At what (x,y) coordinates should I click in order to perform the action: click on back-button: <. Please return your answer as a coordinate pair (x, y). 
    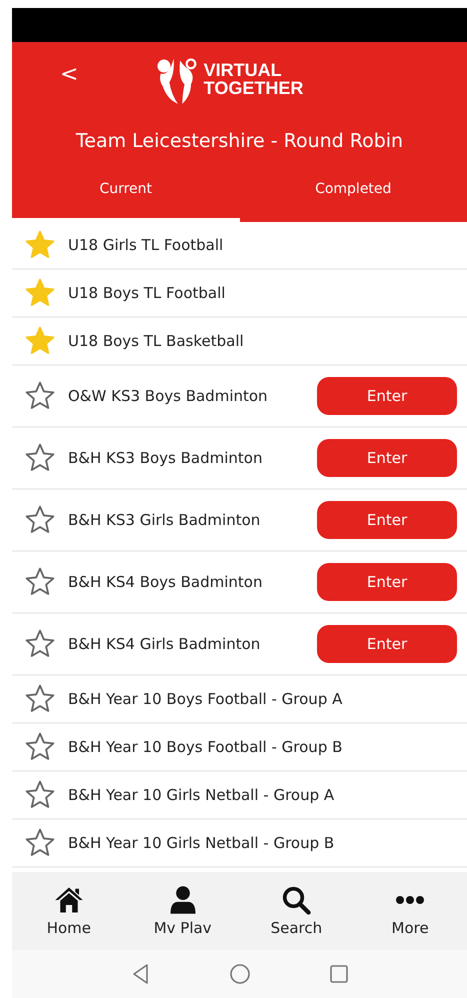
    Looking at the image, I should click on (69, 74).